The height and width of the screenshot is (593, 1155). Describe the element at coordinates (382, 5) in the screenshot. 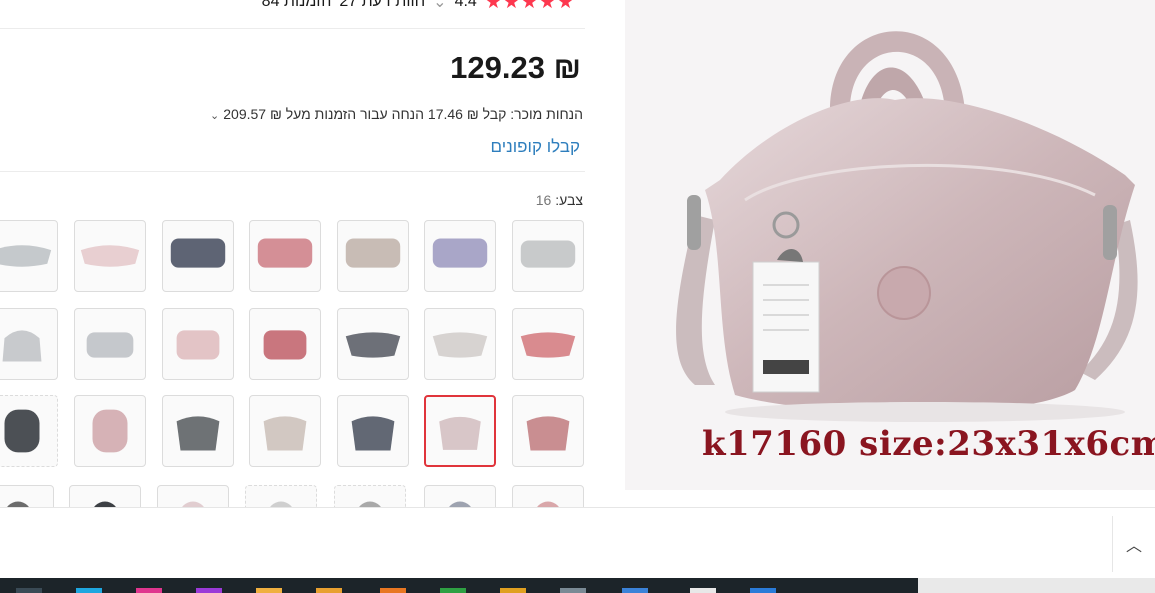

I see `reviews-count: 27 חוות דעת` at that location.